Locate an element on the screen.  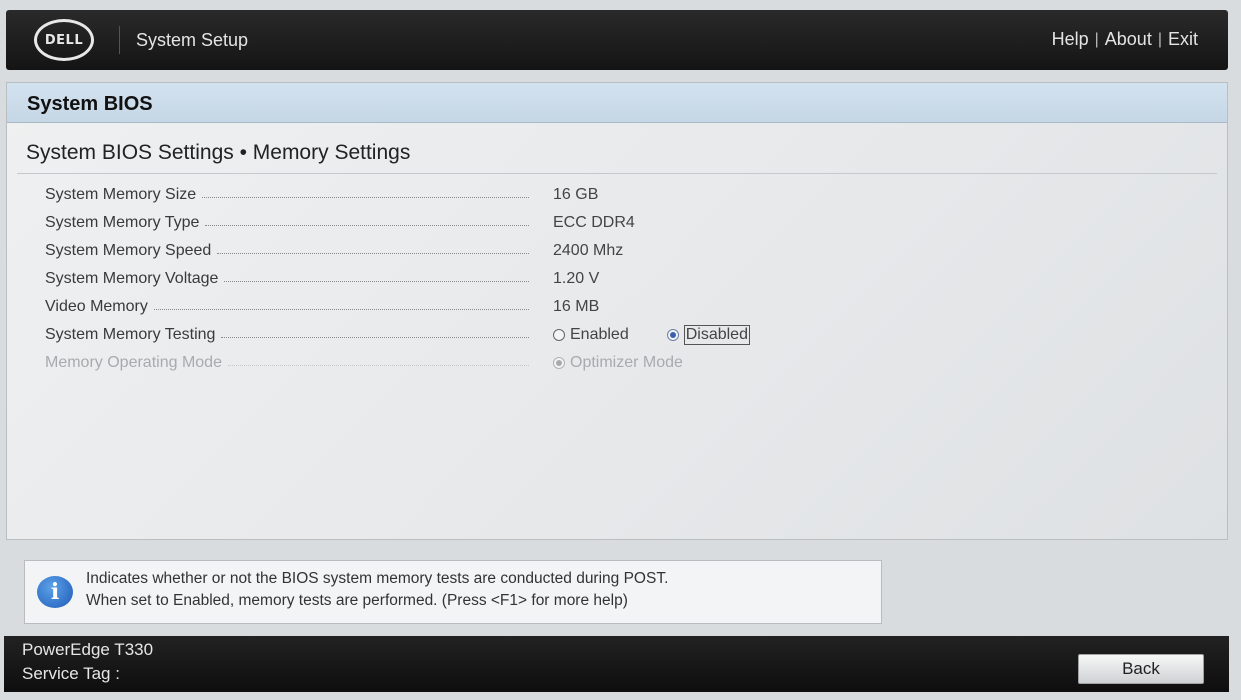
setting-row-memory-speed: System Memory Speed 2400 Mhz is located at coordinates (625, 251).